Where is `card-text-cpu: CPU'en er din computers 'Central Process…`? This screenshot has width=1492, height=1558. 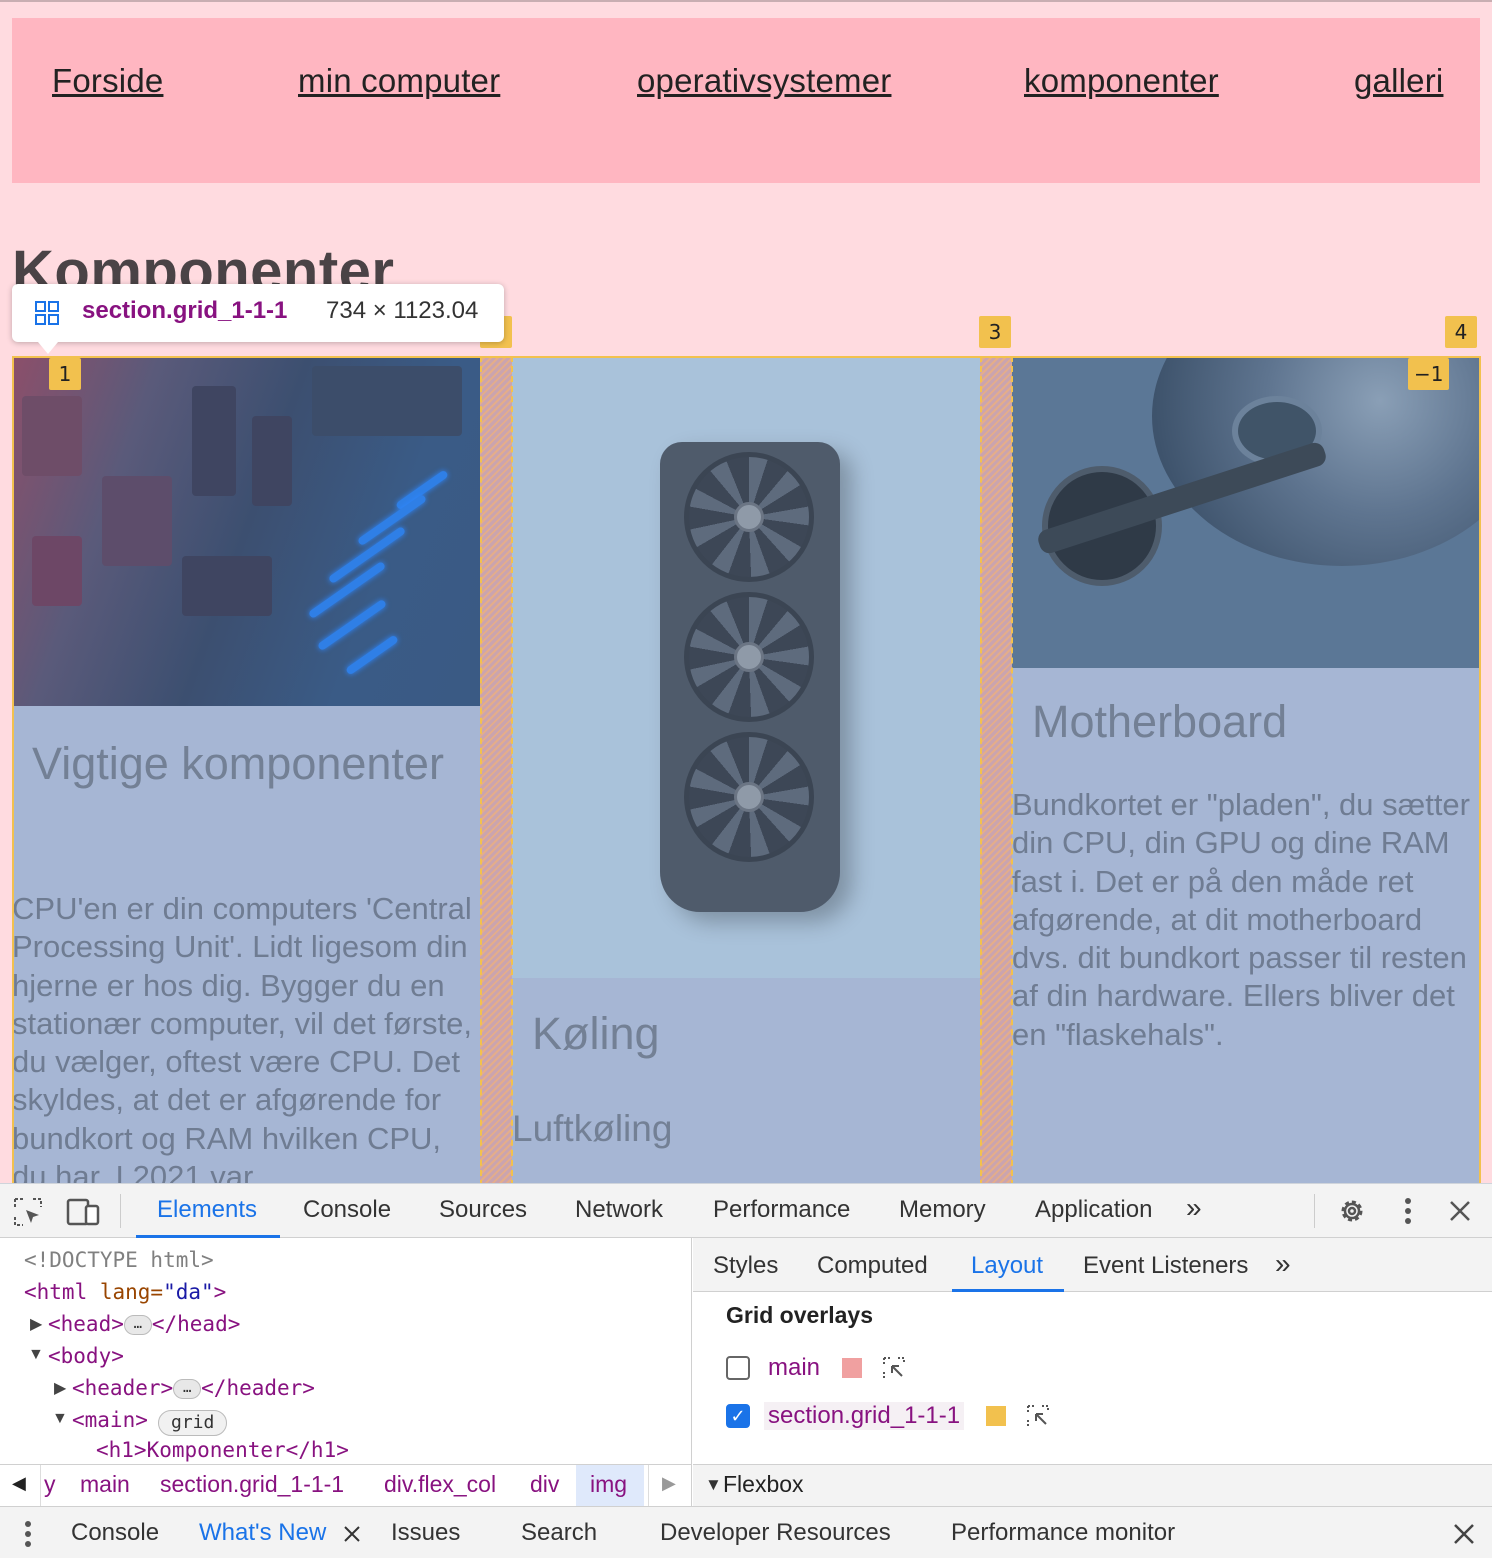
card-text-cpu: CPU'en er din computers 'Central Process… is located at coordinates (242, 1037).